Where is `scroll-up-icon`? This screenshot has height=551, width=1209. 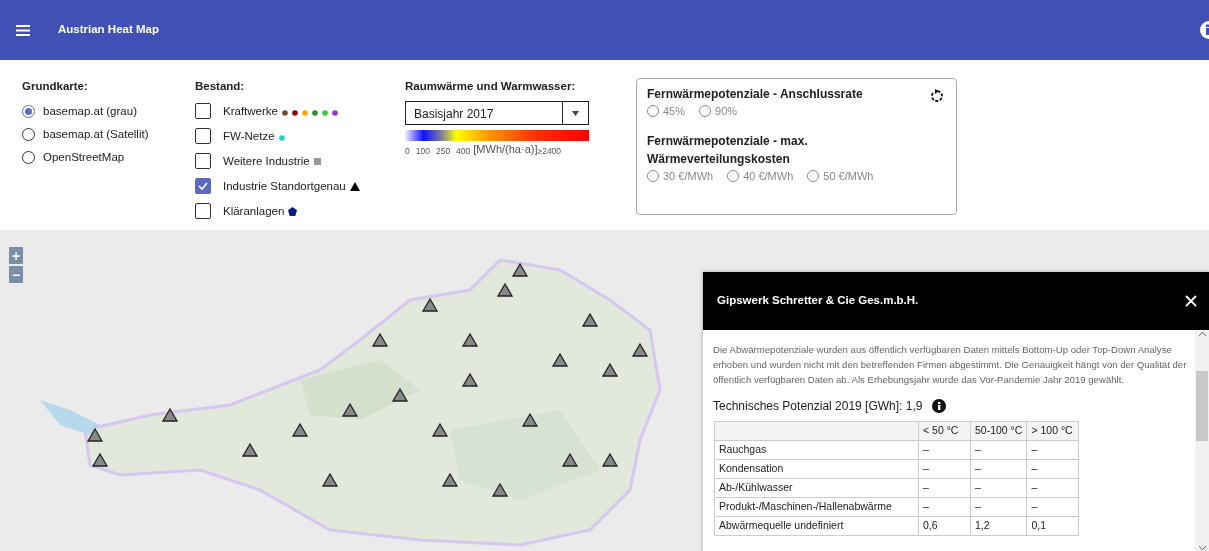 scroll-up-icon is located at coordinates (1202, 334).